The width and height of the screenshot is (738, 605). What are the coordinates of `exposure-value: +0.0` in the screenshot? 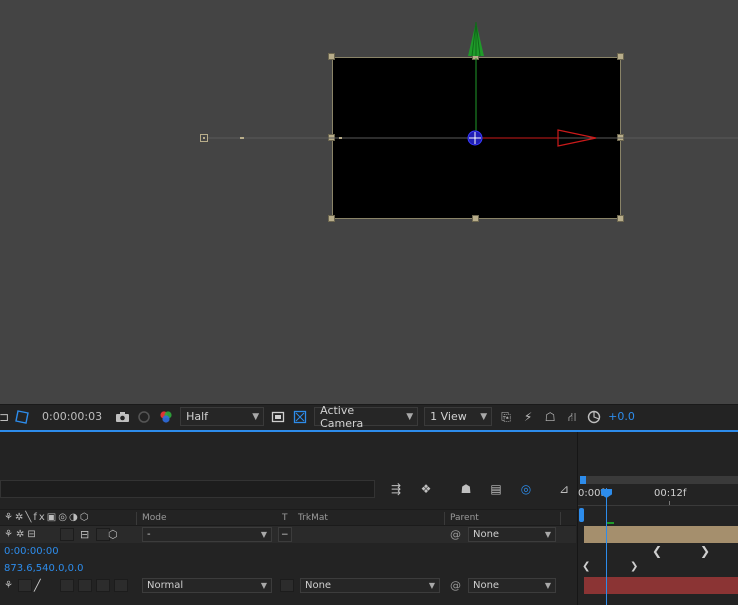 It's located at (621, 416).